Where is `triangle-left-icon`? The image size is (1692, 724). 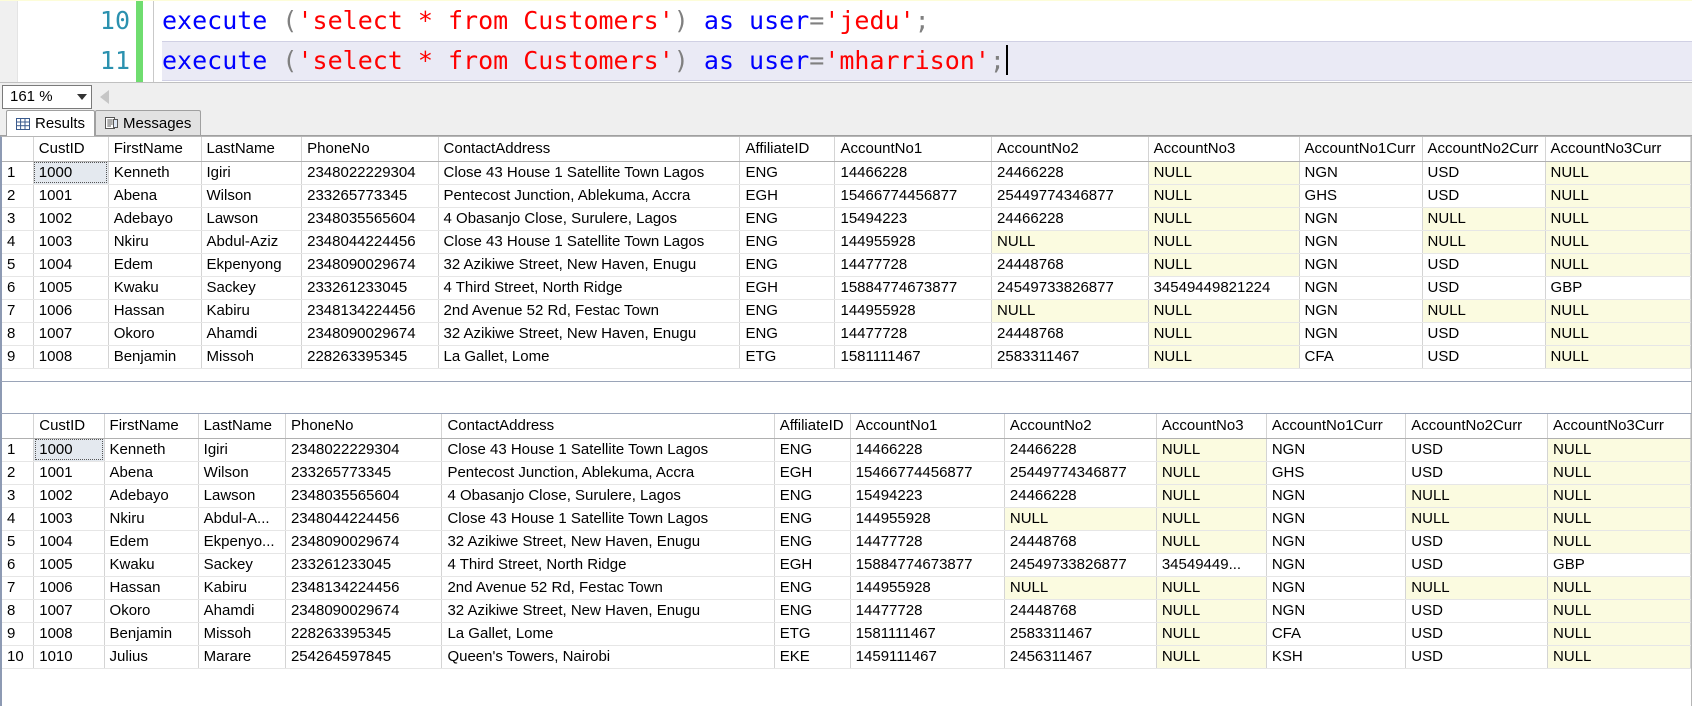
triangle-left-icon is located at coordinates (104, 96).